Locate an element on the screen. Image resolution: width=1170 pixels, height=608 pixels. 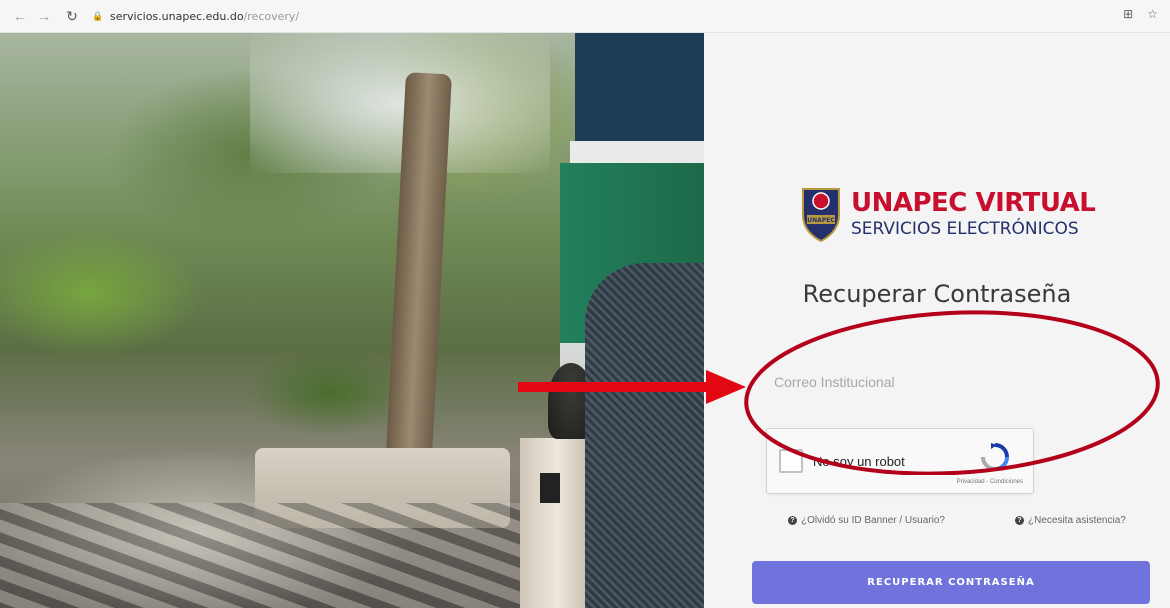
forward-arrow-icon: → is located at coordinates (44, 16).